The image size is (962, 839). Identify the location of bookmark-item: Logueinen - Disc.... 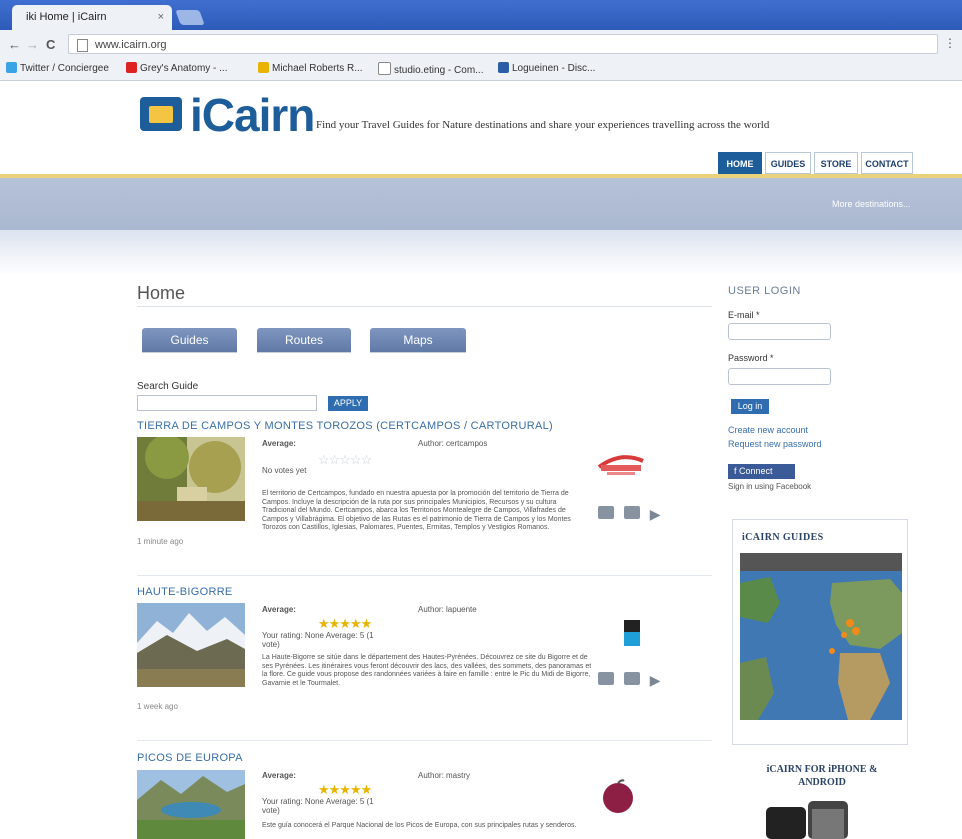
(546, 68).